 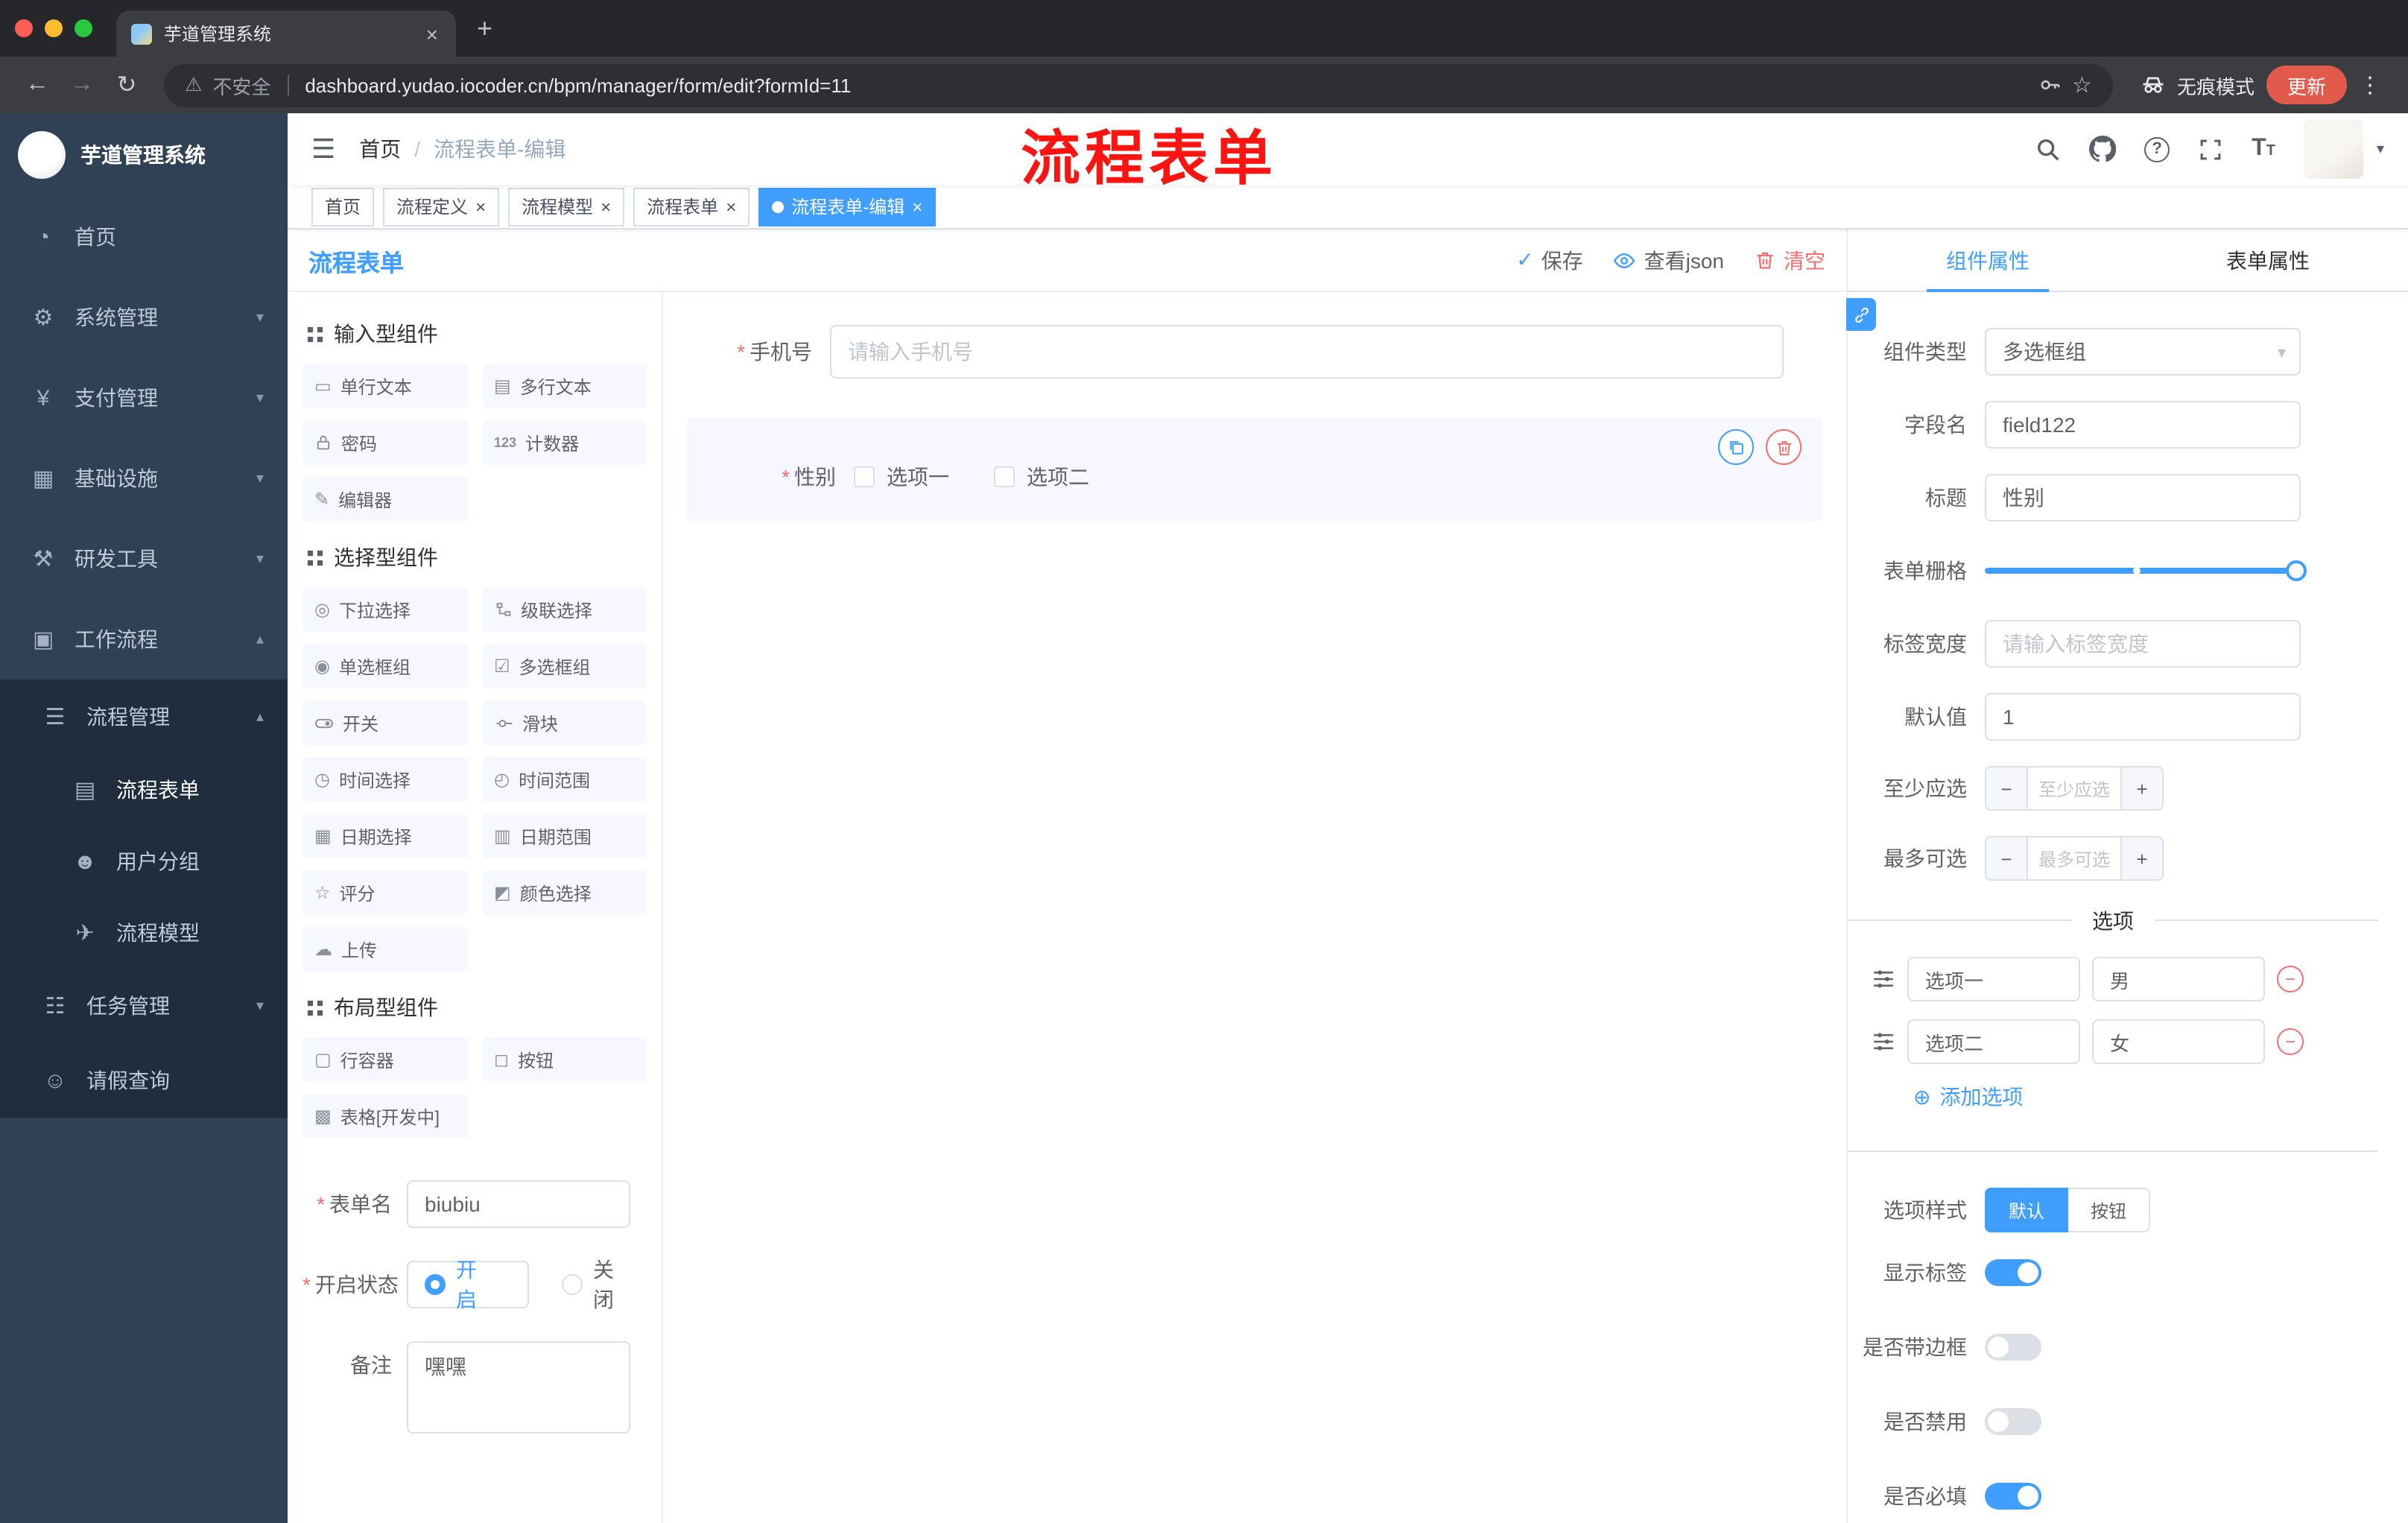 I want to click on chip-multi-line-text: ▤ 多行文本, so click(x=564, y=386).